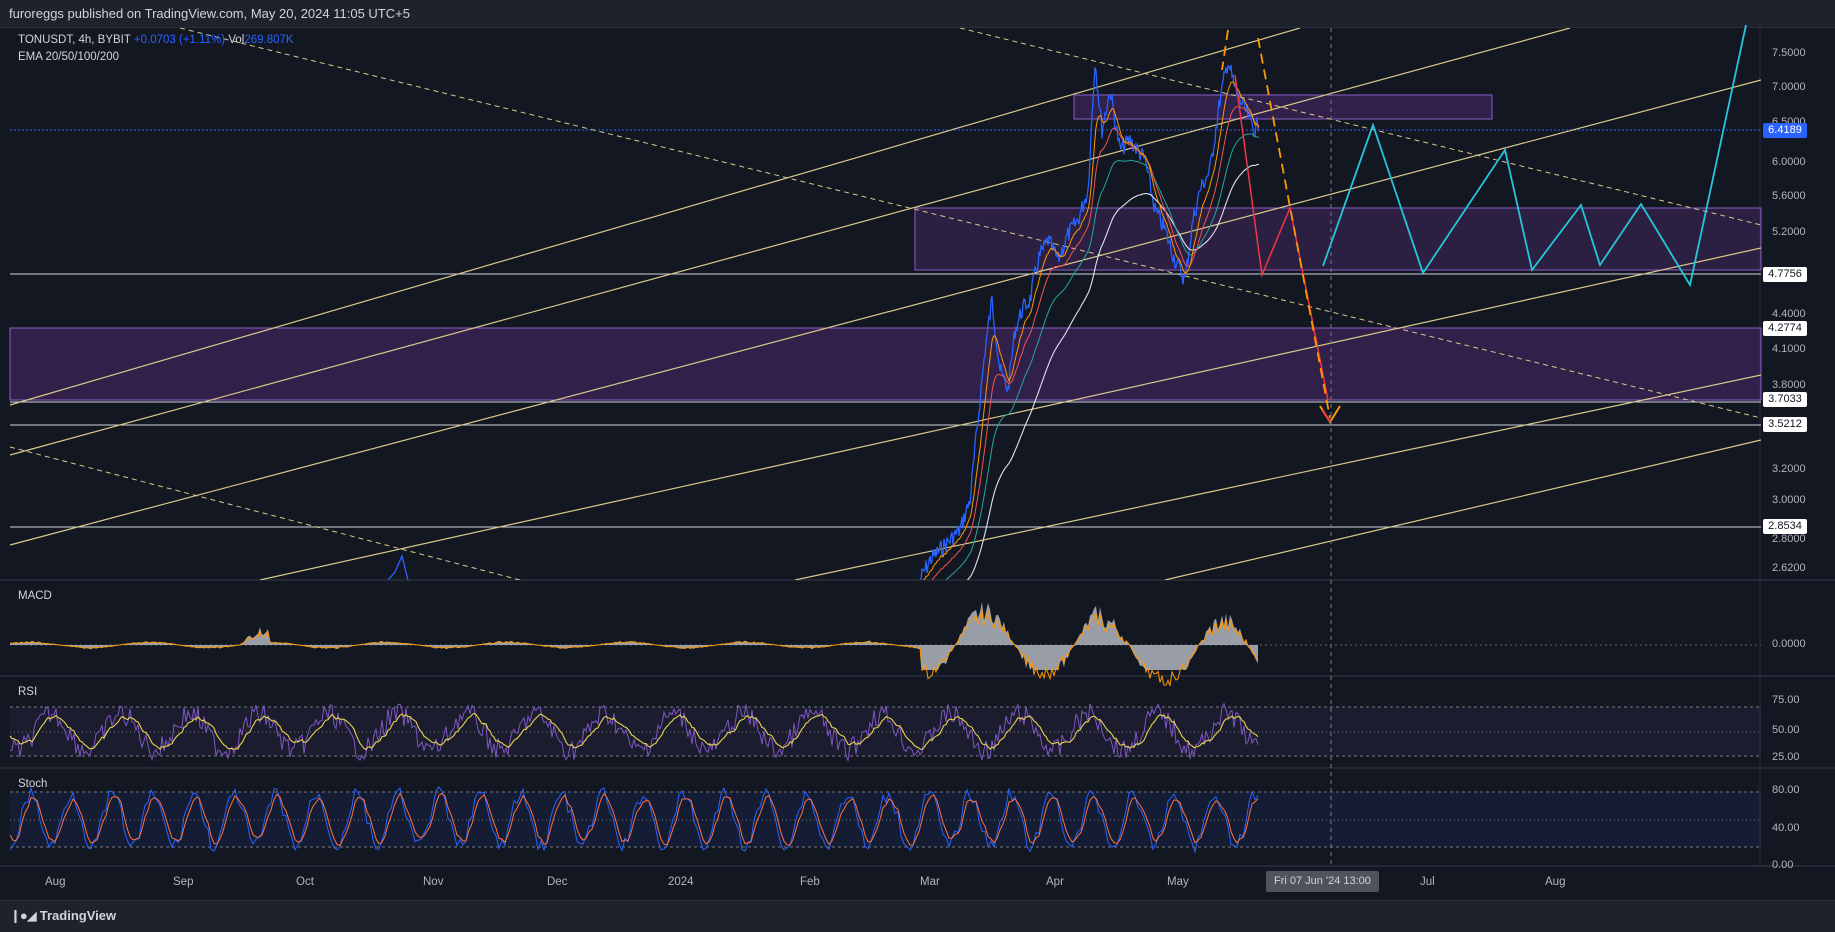 Image resolution: width=1835 pixels, height=932 pixels. I want to click on macd-signal-line, so click(634, 648).